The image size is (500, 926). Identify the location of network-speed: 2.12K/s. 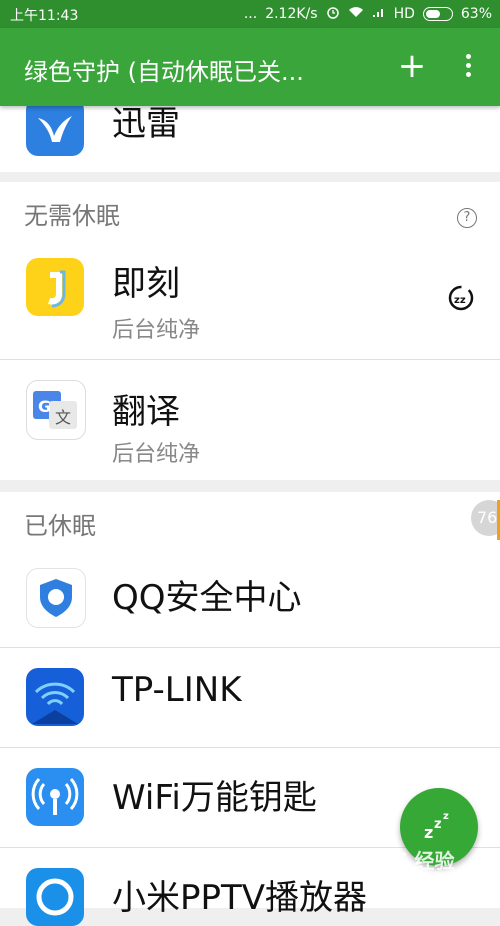
(291, 14).